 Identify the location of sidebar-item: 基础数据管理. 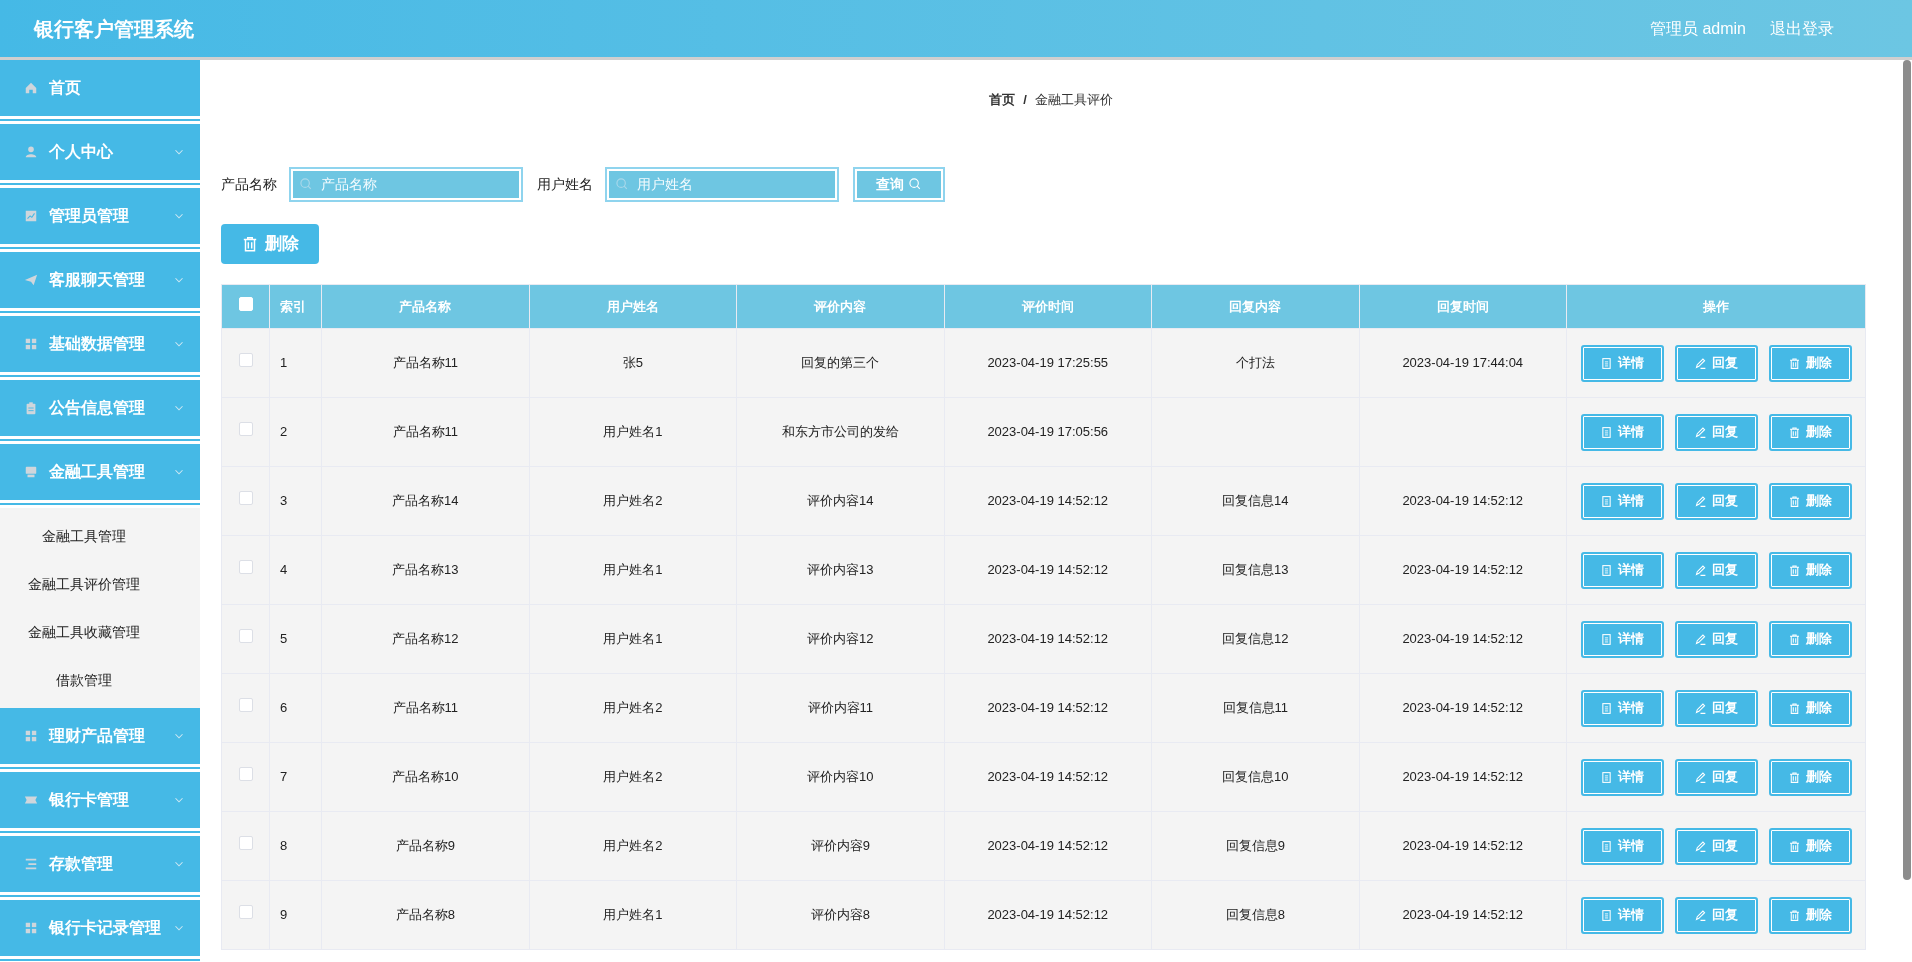
(100, 348).